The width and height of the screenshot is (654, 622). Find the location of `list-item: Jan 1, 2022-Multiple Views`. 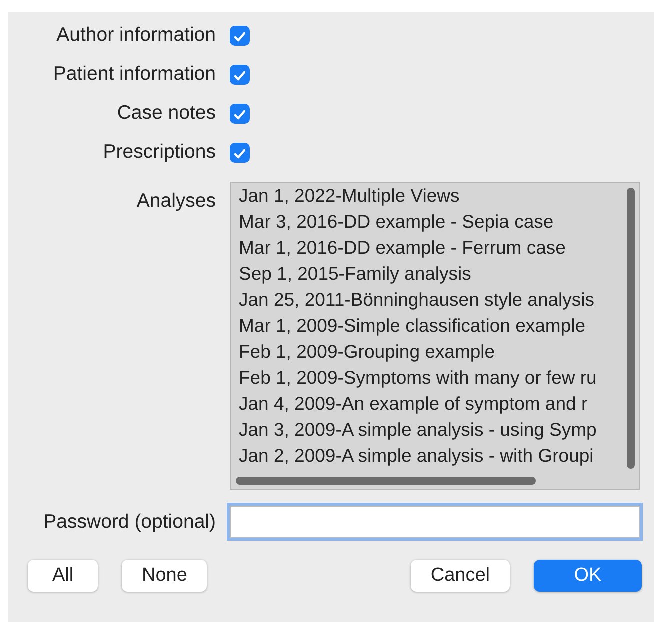

list-item: Jan 1, 2022-Multiple Views is located at coordinates (432, 196).